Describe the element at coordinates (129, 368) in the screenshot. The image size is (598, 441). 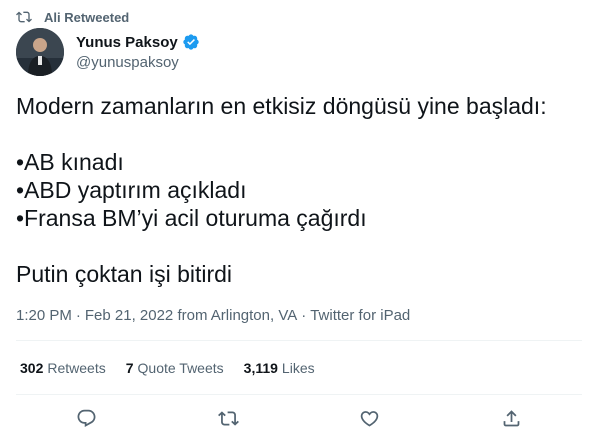
I see `quote-tweets-count: 7` at that location.